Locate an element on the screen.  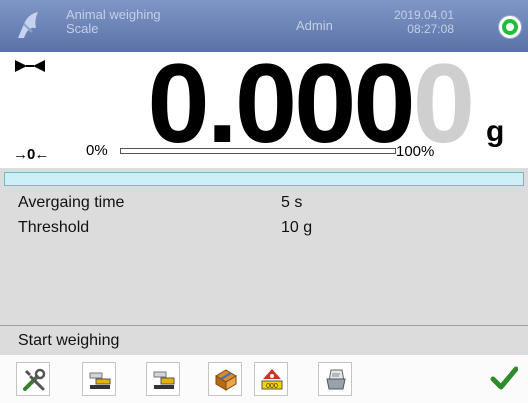
checkmark-icon is located at coordinates (504, 378).